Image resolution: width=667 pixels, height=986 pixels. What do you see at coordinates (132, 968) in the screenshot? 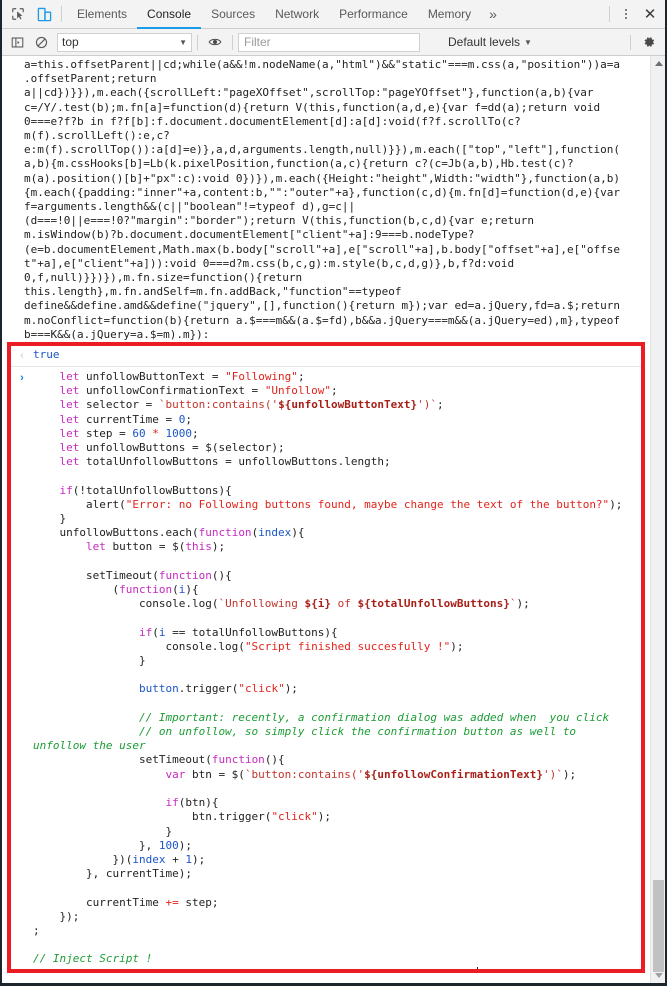
I see `code-token-plain: document.getElementsByTagName(` at bounding box center [132, 968].